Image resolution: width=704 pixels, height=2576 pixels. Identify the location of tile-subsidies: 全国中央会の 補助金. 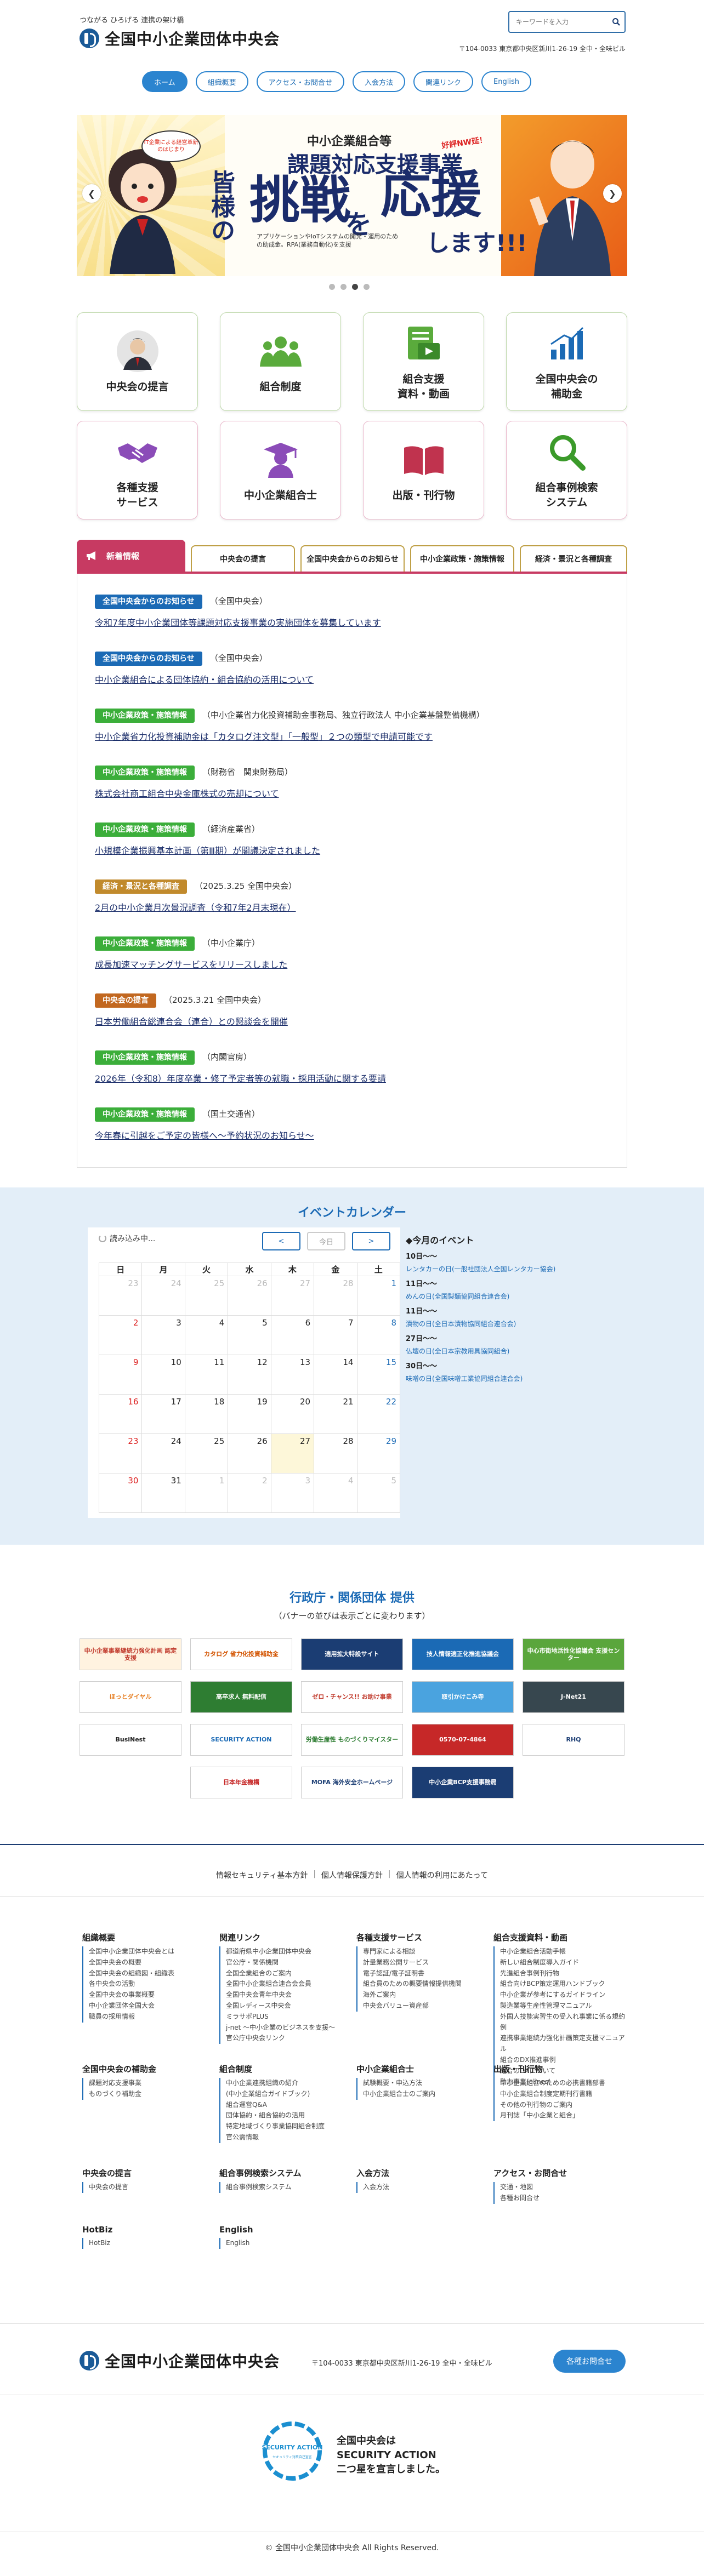
(566, 362).